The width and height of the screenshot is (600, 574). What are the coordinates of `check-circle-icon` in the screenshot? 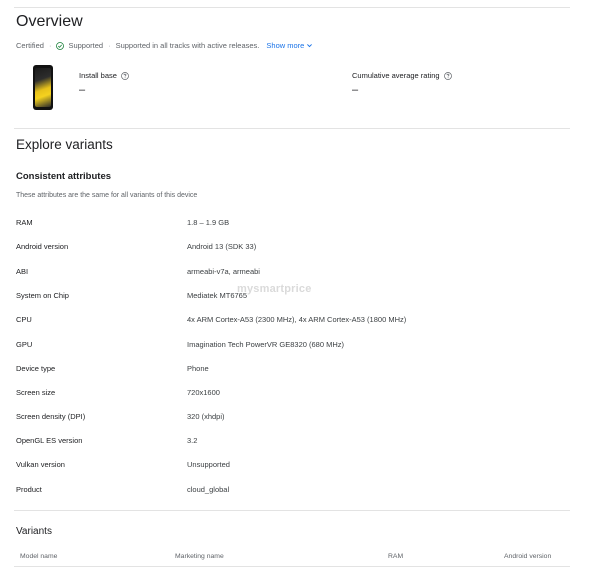 It's located at (60, 45).